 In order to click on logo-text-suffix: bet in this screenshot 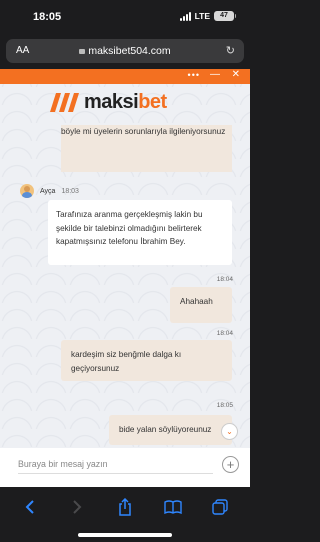, I will do `click(152, 101)`.